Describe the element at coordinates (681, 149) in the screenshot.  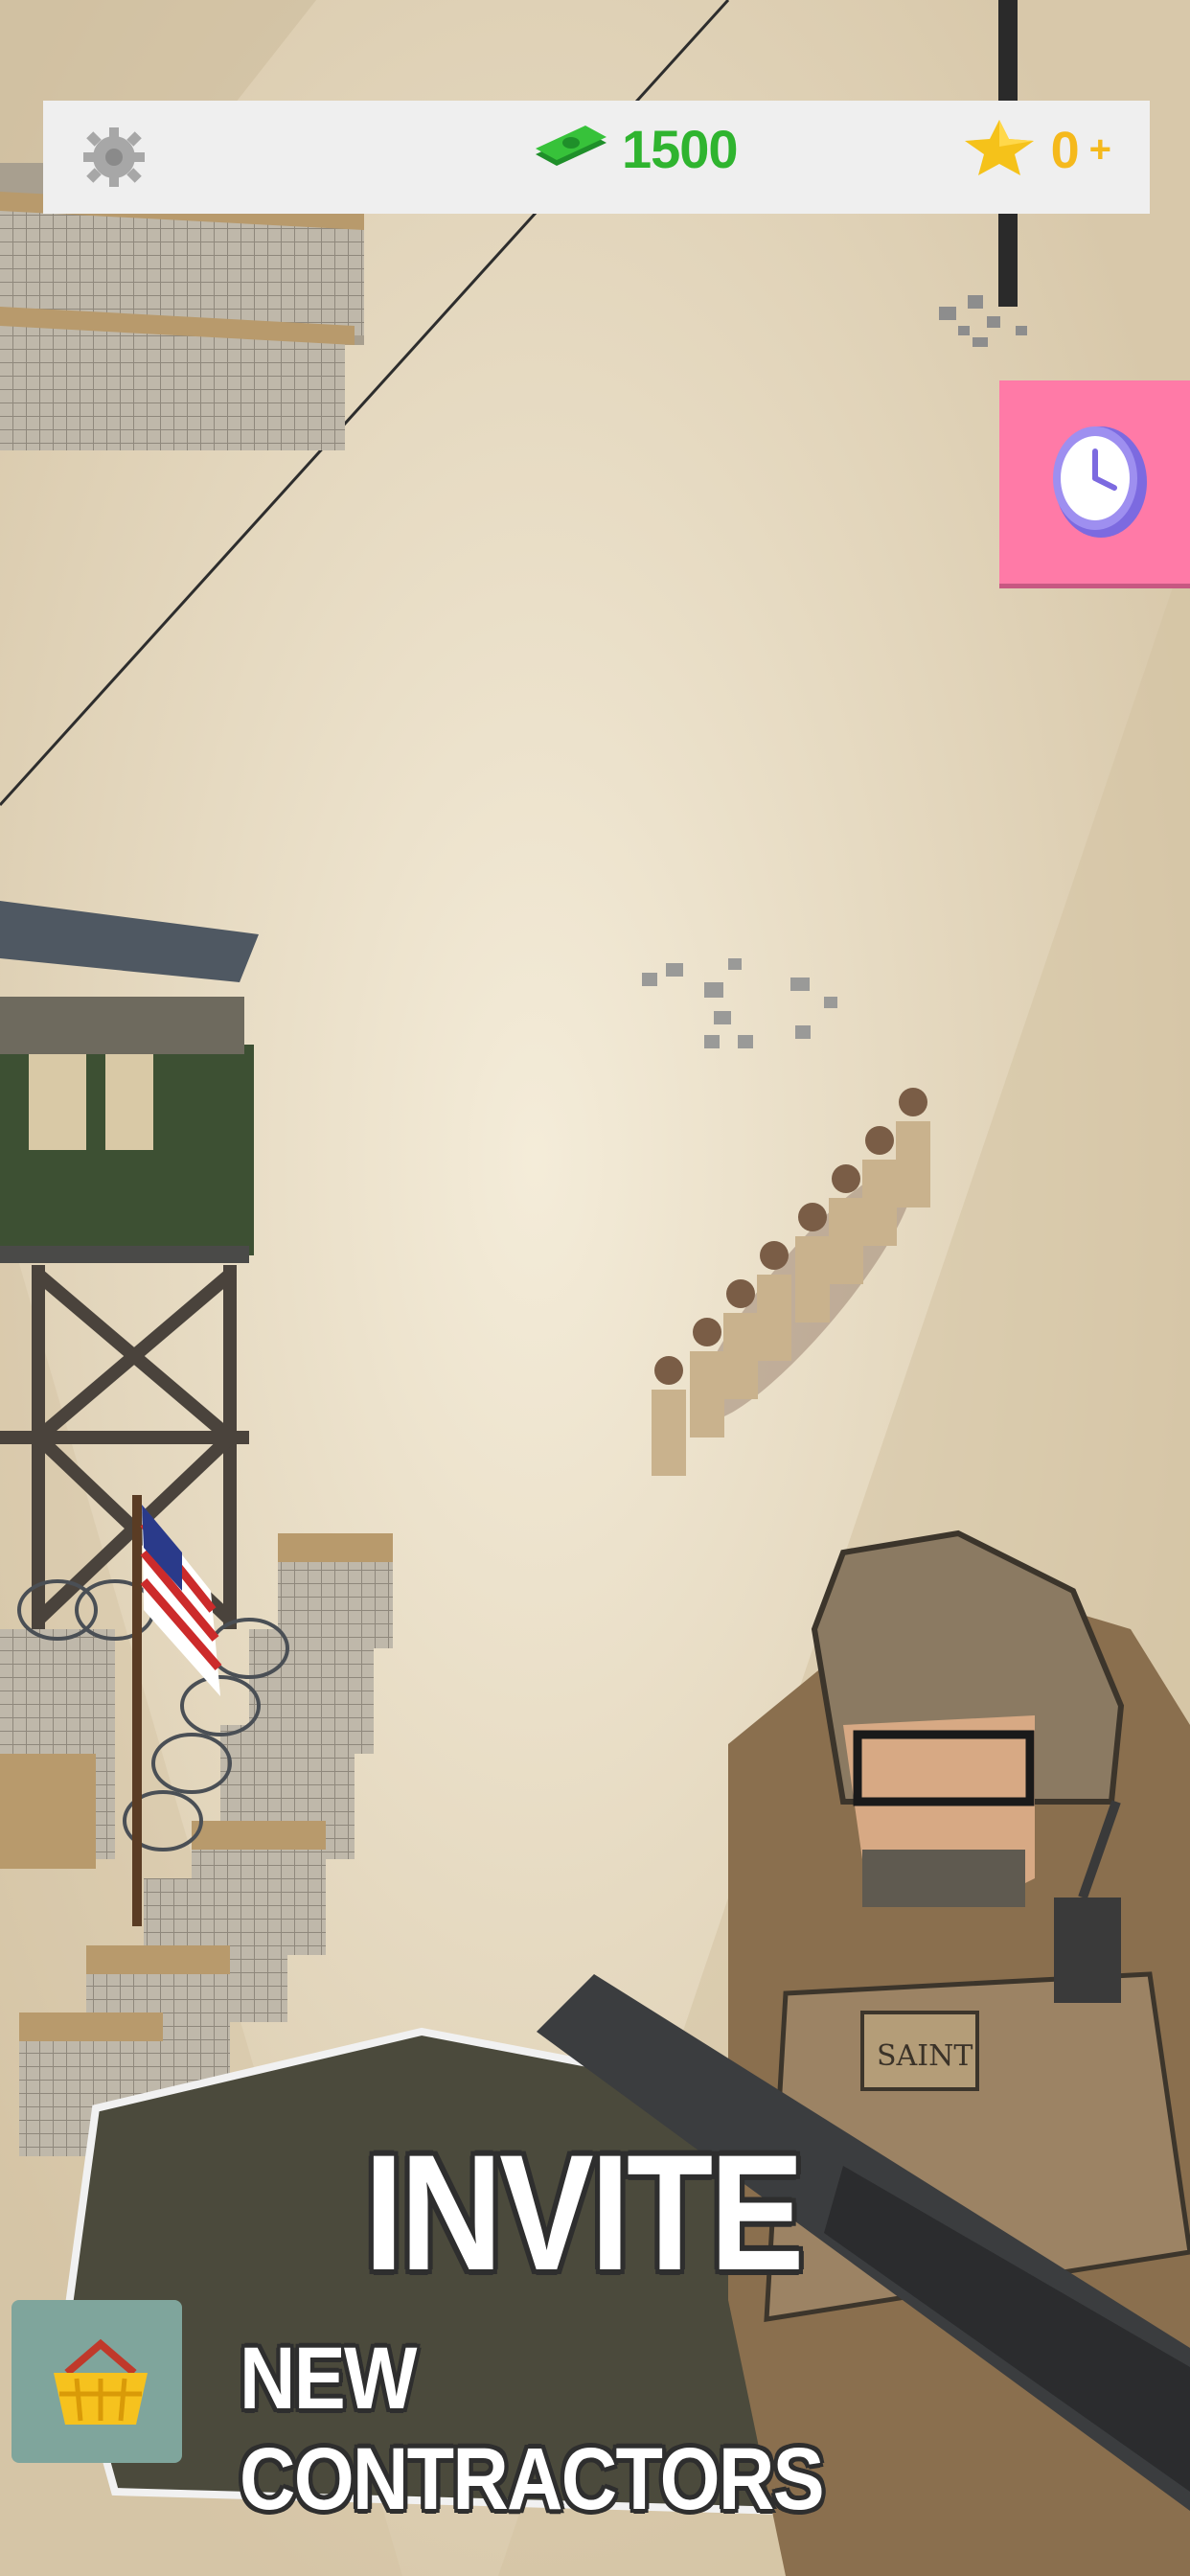
I see `money-value: 1500` at that location.